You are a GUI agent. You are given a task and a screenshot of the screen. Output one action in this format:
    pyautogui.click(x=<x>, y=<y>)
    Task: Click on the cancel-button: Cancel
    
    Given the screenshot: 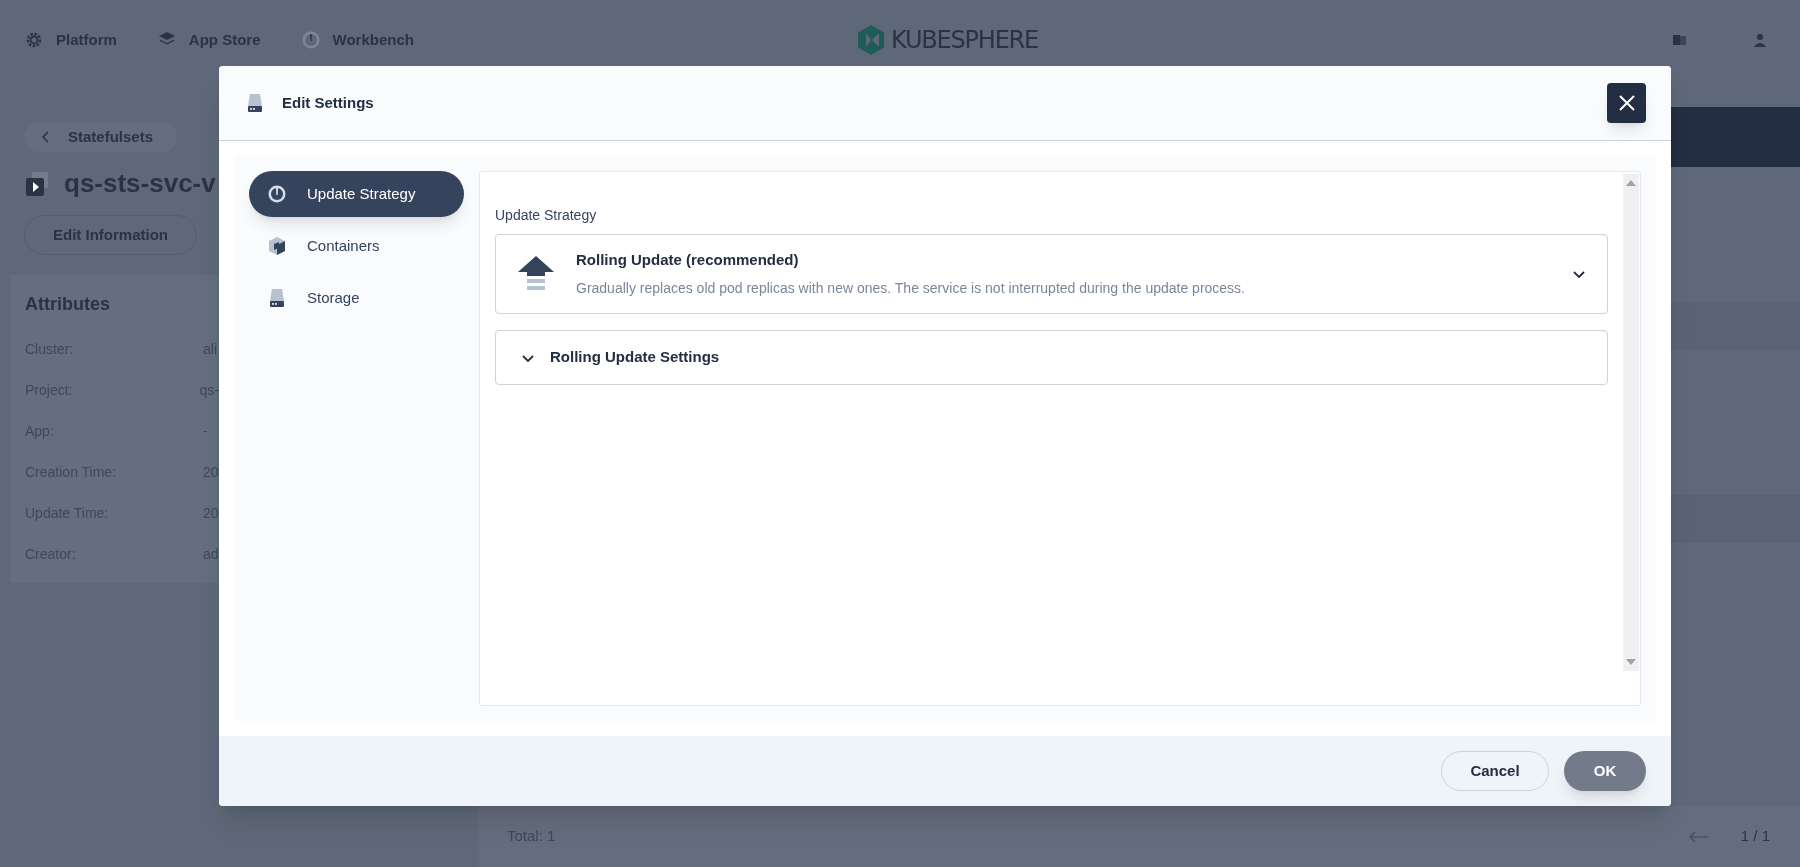 What is the action you would take?
    pyautogui.click(x=1495, y=771)
    